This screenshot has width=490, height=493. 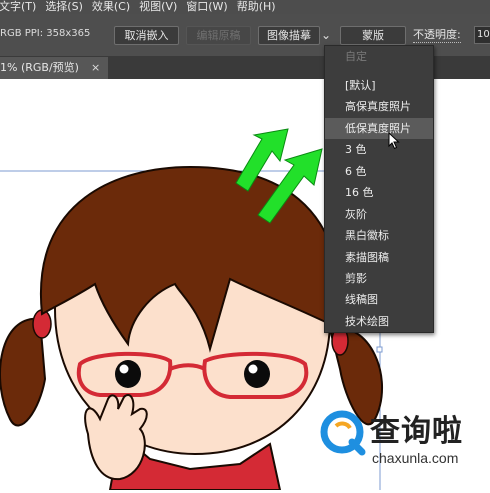 I want to click on opacity-input: 100, so click(x=482, y=35).